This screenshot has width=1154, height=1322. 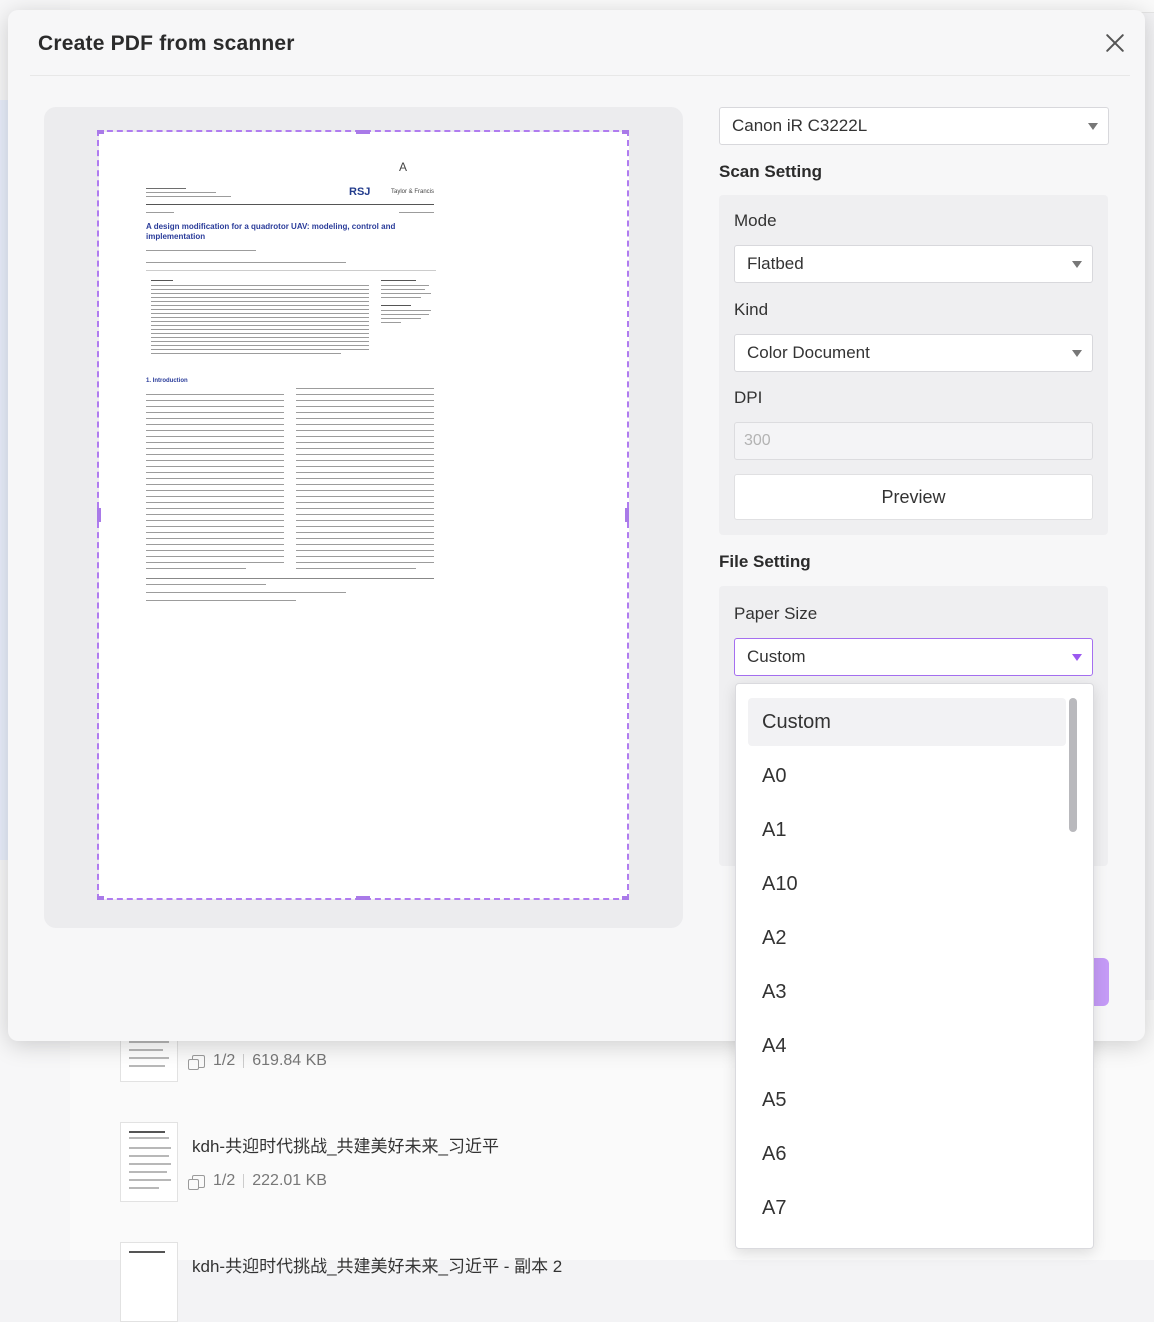 What do you see at coordinates (775, 263) in the screenshot?
I see `mode-select-value: Flatbed` at bounding box center [775, 263].